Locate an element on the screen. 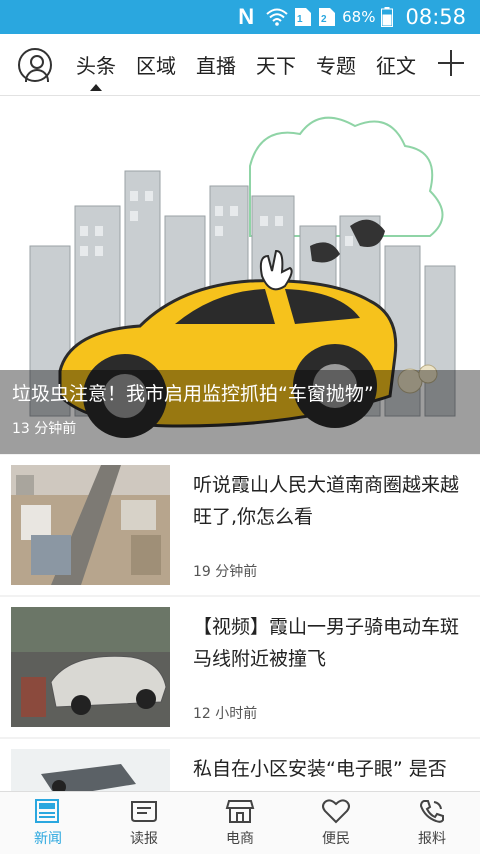  news-time: 12 小时前 is located at coordinates (225, 714).